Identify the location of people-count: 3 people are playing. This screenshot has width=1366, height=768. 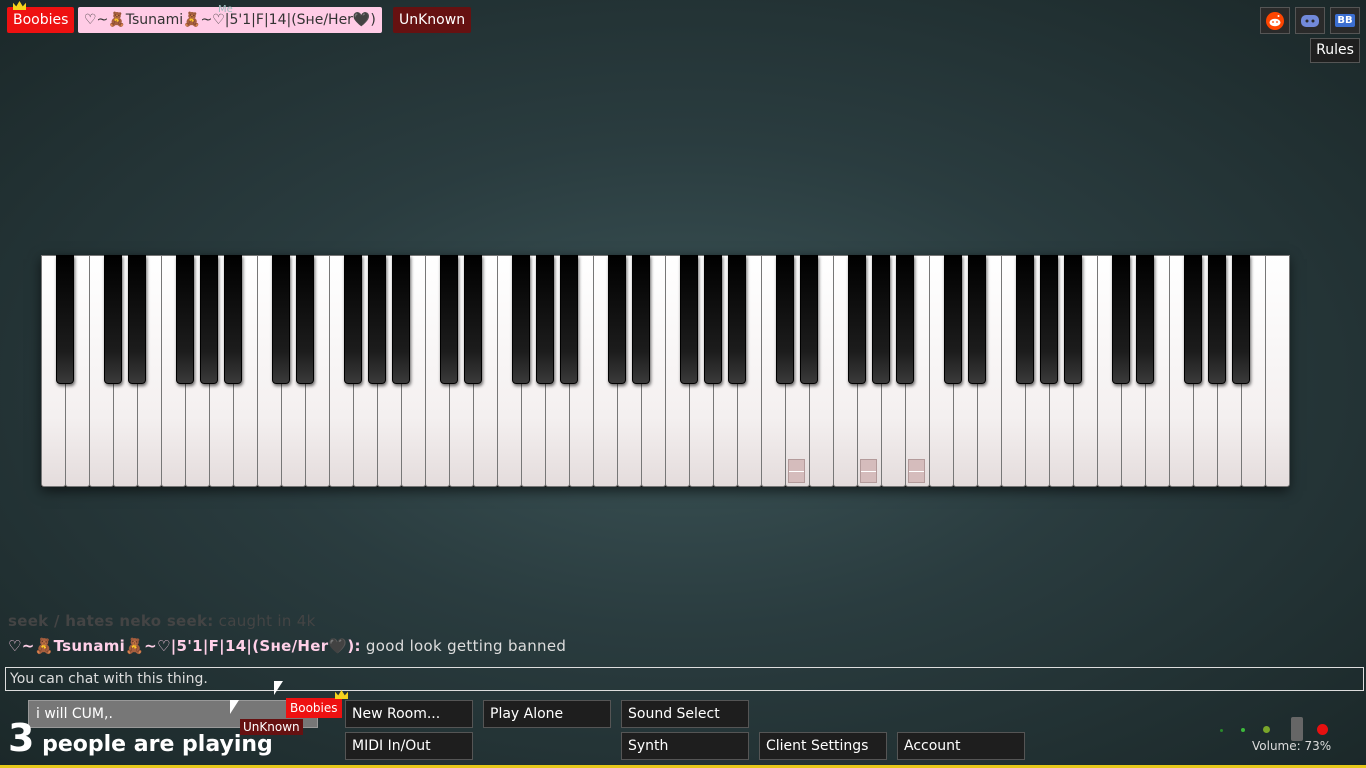
(140, 738).